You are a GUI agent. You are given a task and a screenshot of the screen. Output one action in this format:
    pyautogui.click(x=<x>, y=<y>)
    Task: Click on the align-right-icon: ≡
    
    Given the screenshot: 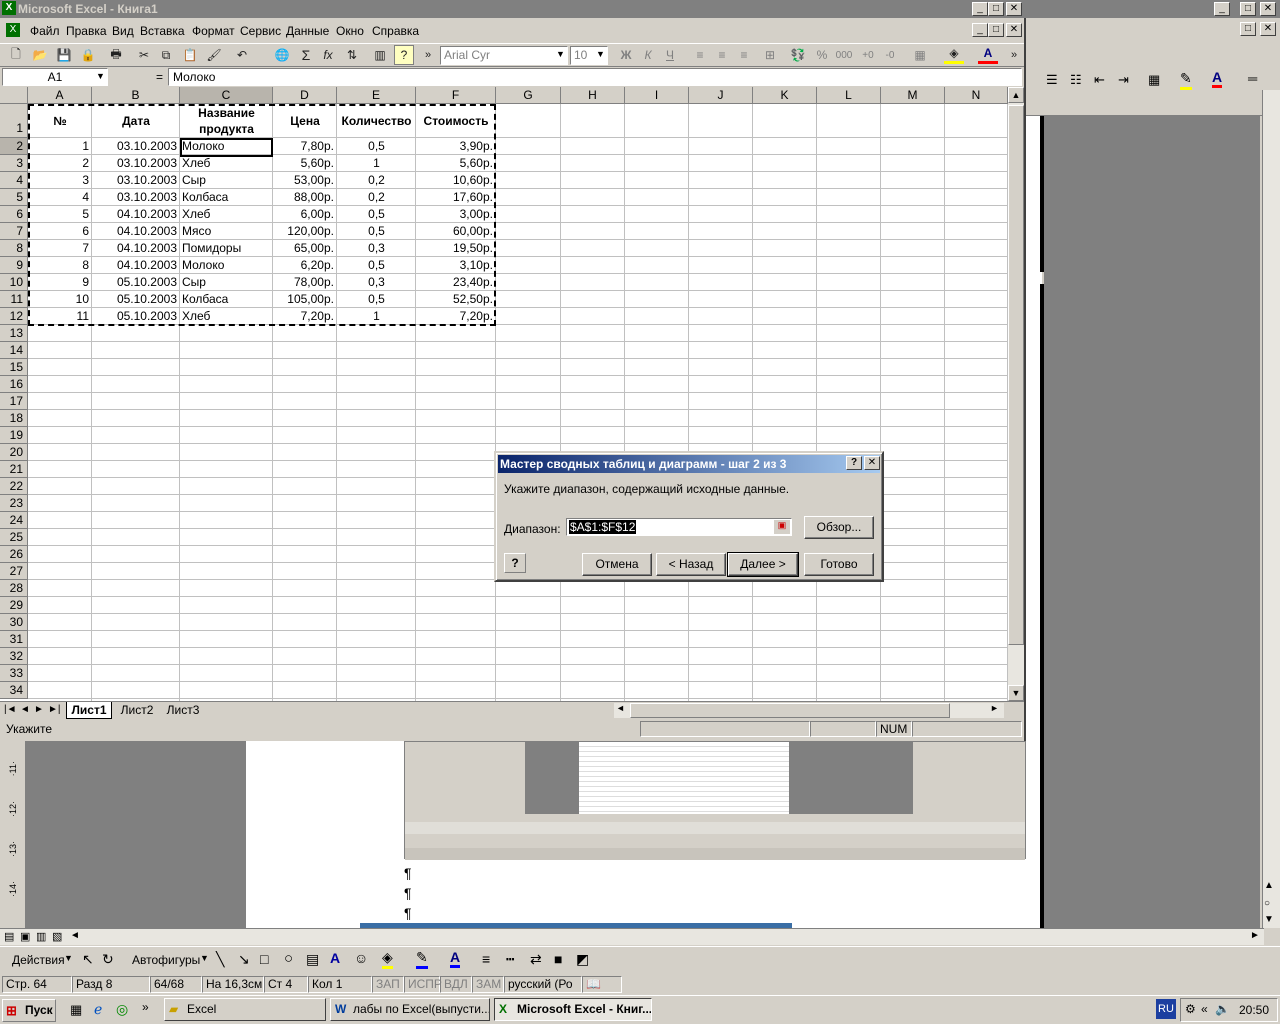 What is the action you would take?
    pyautogui.click(x=744, y=55)
    